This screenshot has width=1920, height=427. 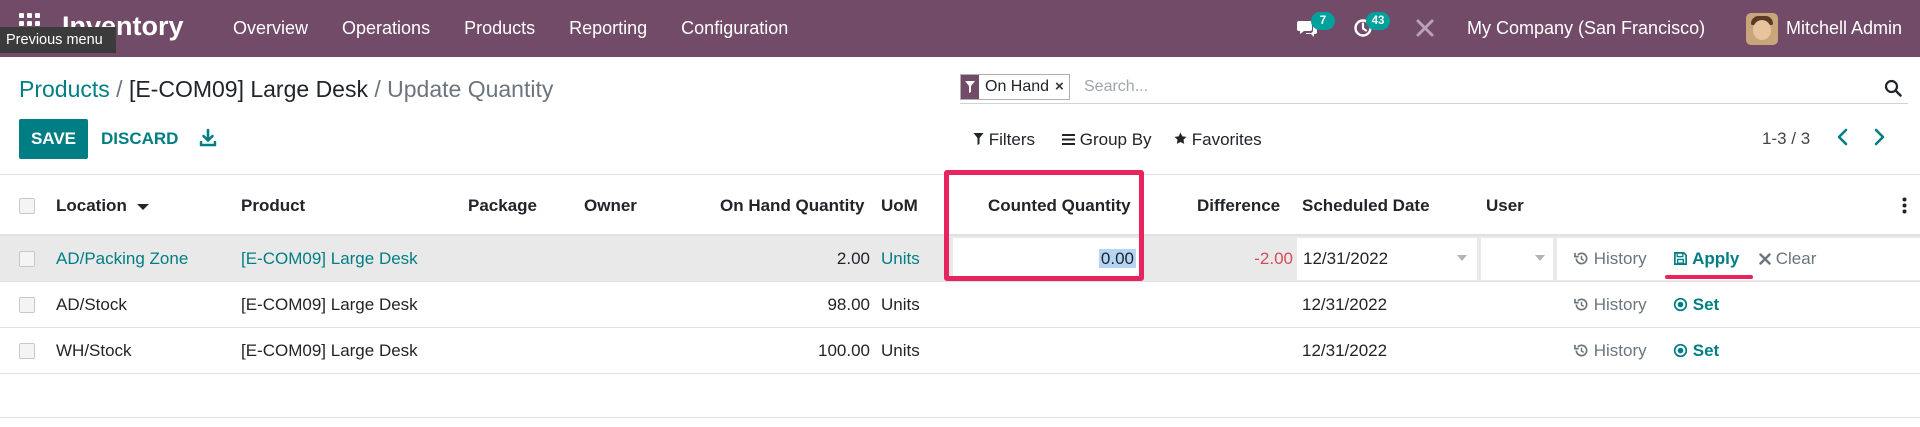 What do you see at coordinates (102, 206) in the screenshot?
I see `column-location: Location` at bounding box center [102, 206].